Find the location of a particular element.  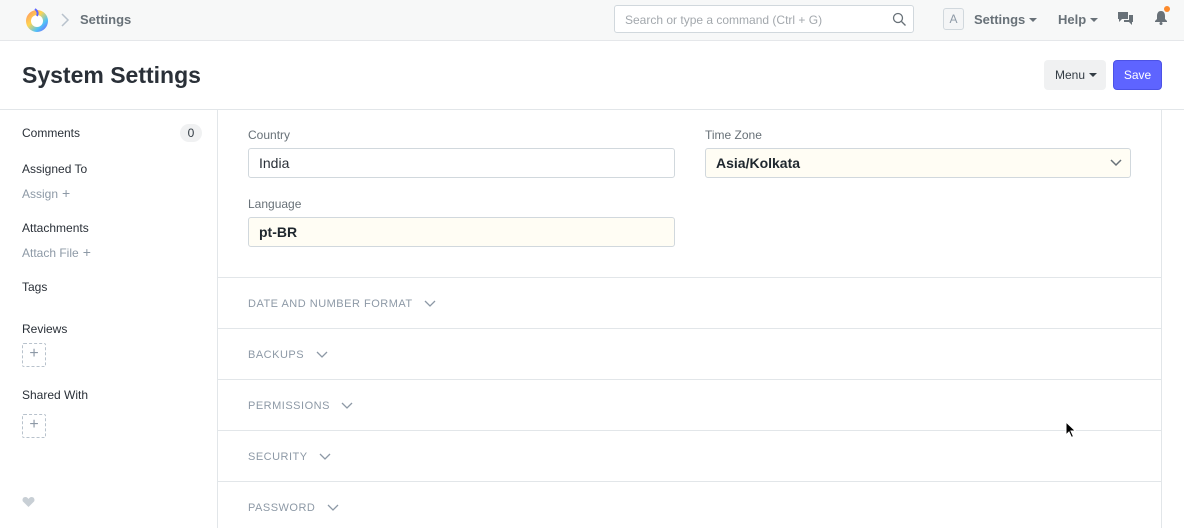

attachments-label: Attachments is located at coordinates (55, 228).